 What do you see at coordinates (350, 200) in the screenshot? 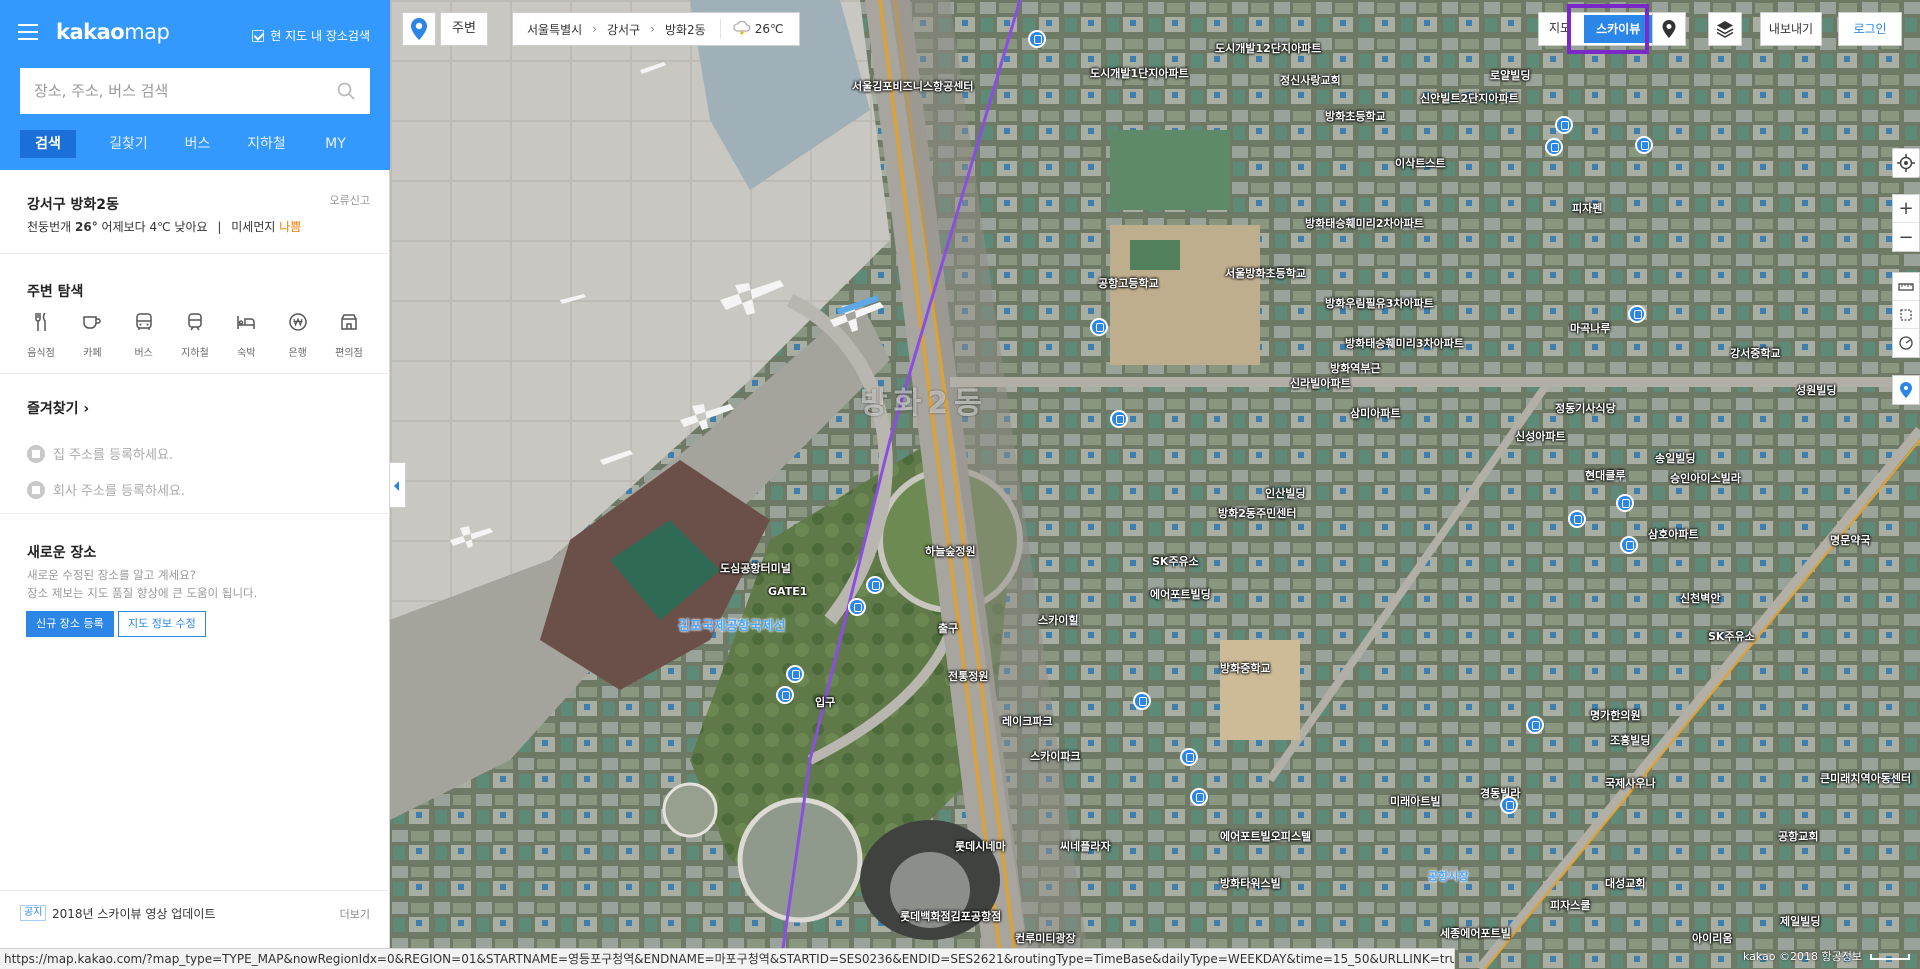
I see `report-error-link: 오류신고` at bounding box center [350, 200].